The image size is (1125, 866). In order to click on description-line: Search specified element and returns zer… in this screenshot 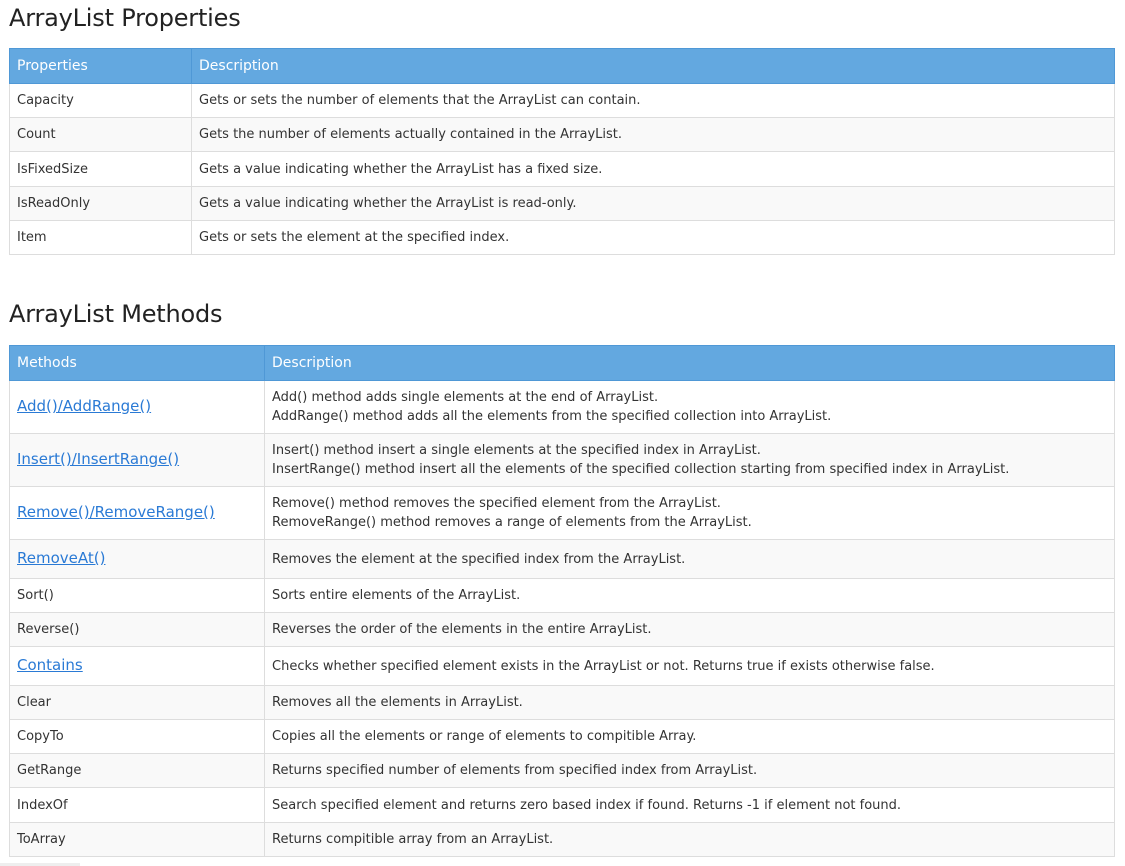, I will do `click(587, 805)`.